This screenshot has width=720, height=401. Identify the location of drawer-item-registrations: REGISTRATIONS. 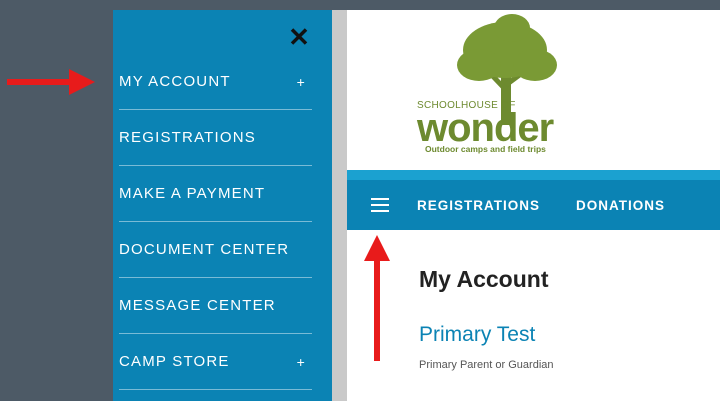
(215, 138).